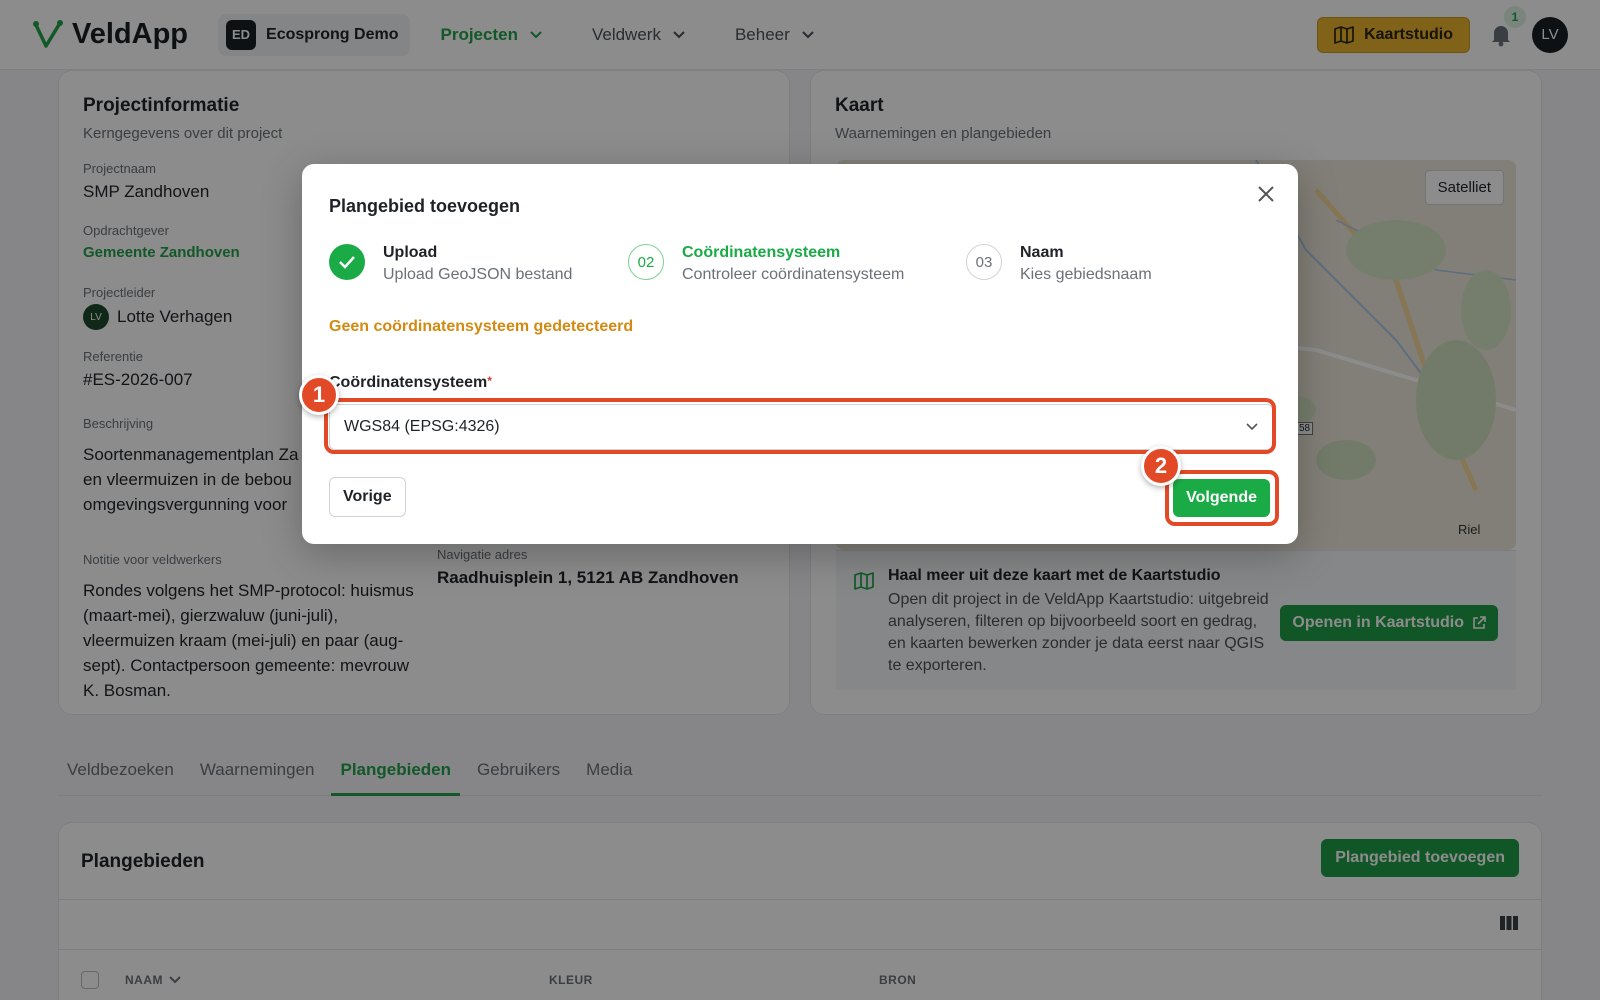  Describe the element at coordinates (793, 274) in the screenshot. I see `step-subtitle: Controleer coördinatensysteem` at that location.